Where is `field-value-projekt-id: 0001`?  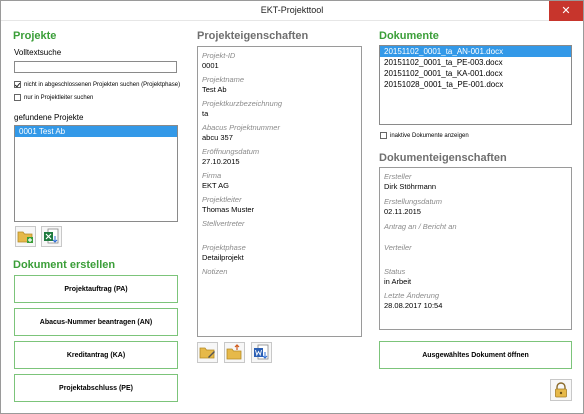
field-value-projekt-id: 0001 is located at coordinates (210, 65).